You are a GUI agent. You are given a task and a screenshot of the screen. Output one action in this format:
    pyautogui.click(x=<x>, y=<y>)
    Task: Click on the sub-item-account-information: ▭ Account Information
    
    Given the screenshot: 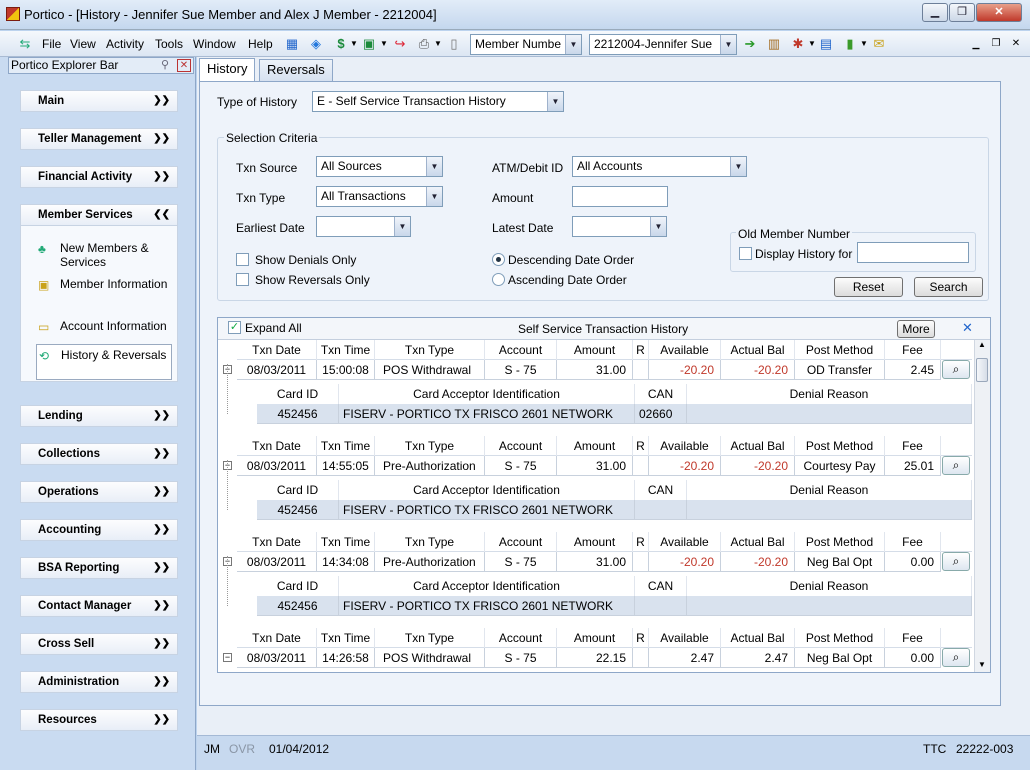 What is the action you would take?
    pyautogui.click(x=104, y=326)
    